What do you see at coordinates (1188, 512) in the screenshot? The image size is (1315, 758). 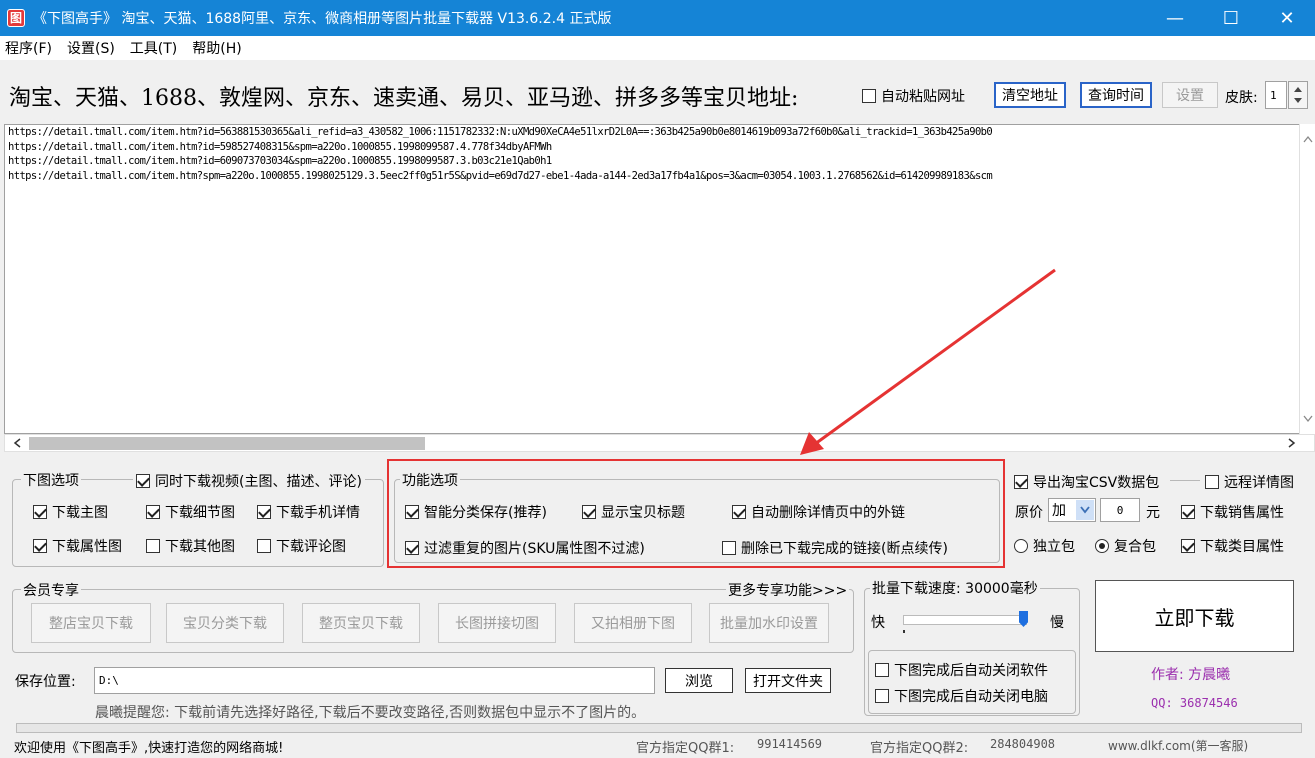 I see `sales-attr-checkbox` at bounding box center [1188, 512].